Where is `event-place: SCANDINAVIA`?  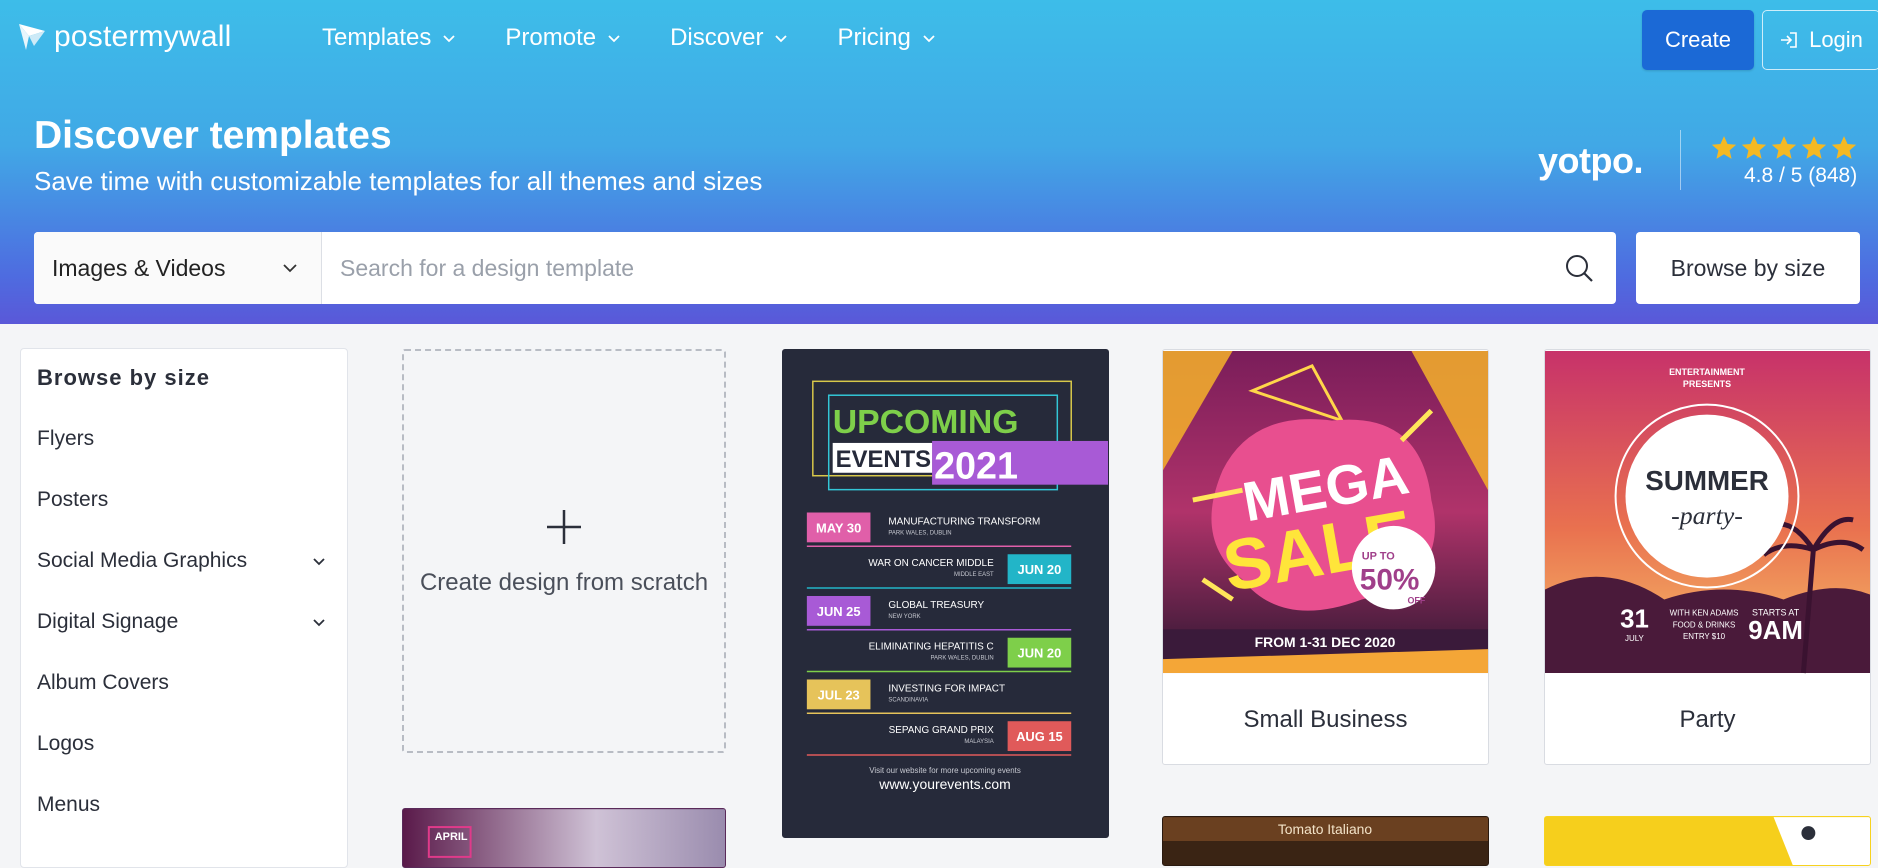 event-place: SCANDINAVIA is located at coordinates (908, 700).